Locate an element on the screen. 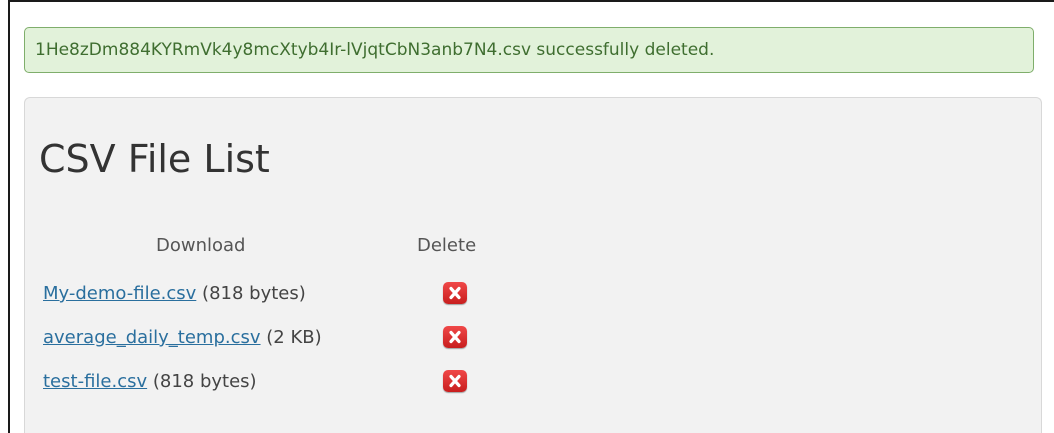  file-cell: average_daily_temp.csv (2 KB) is located at coordinates (182, 338).